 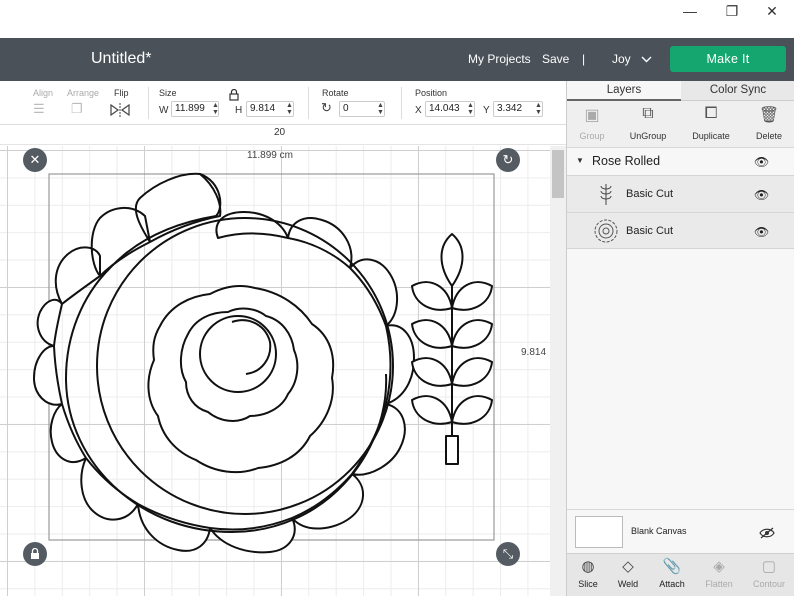 What do you see at coordinates (555, 59) in the screenshot?
I see `save-link: Save` at bounding box center [555, 59].